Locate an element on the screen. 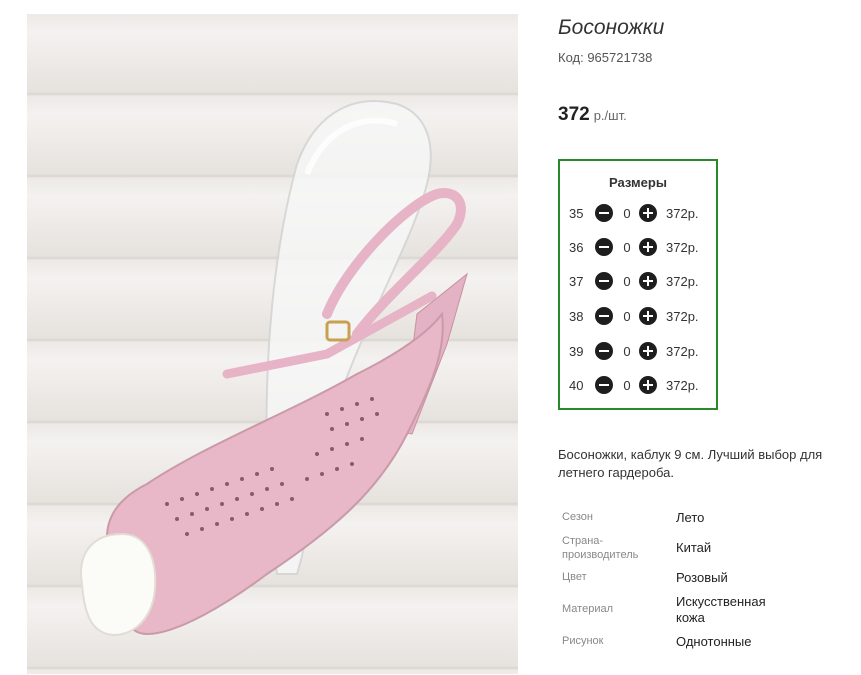 The image size is (861, 675). size-label: 37 is located at coordinates (576, 281).